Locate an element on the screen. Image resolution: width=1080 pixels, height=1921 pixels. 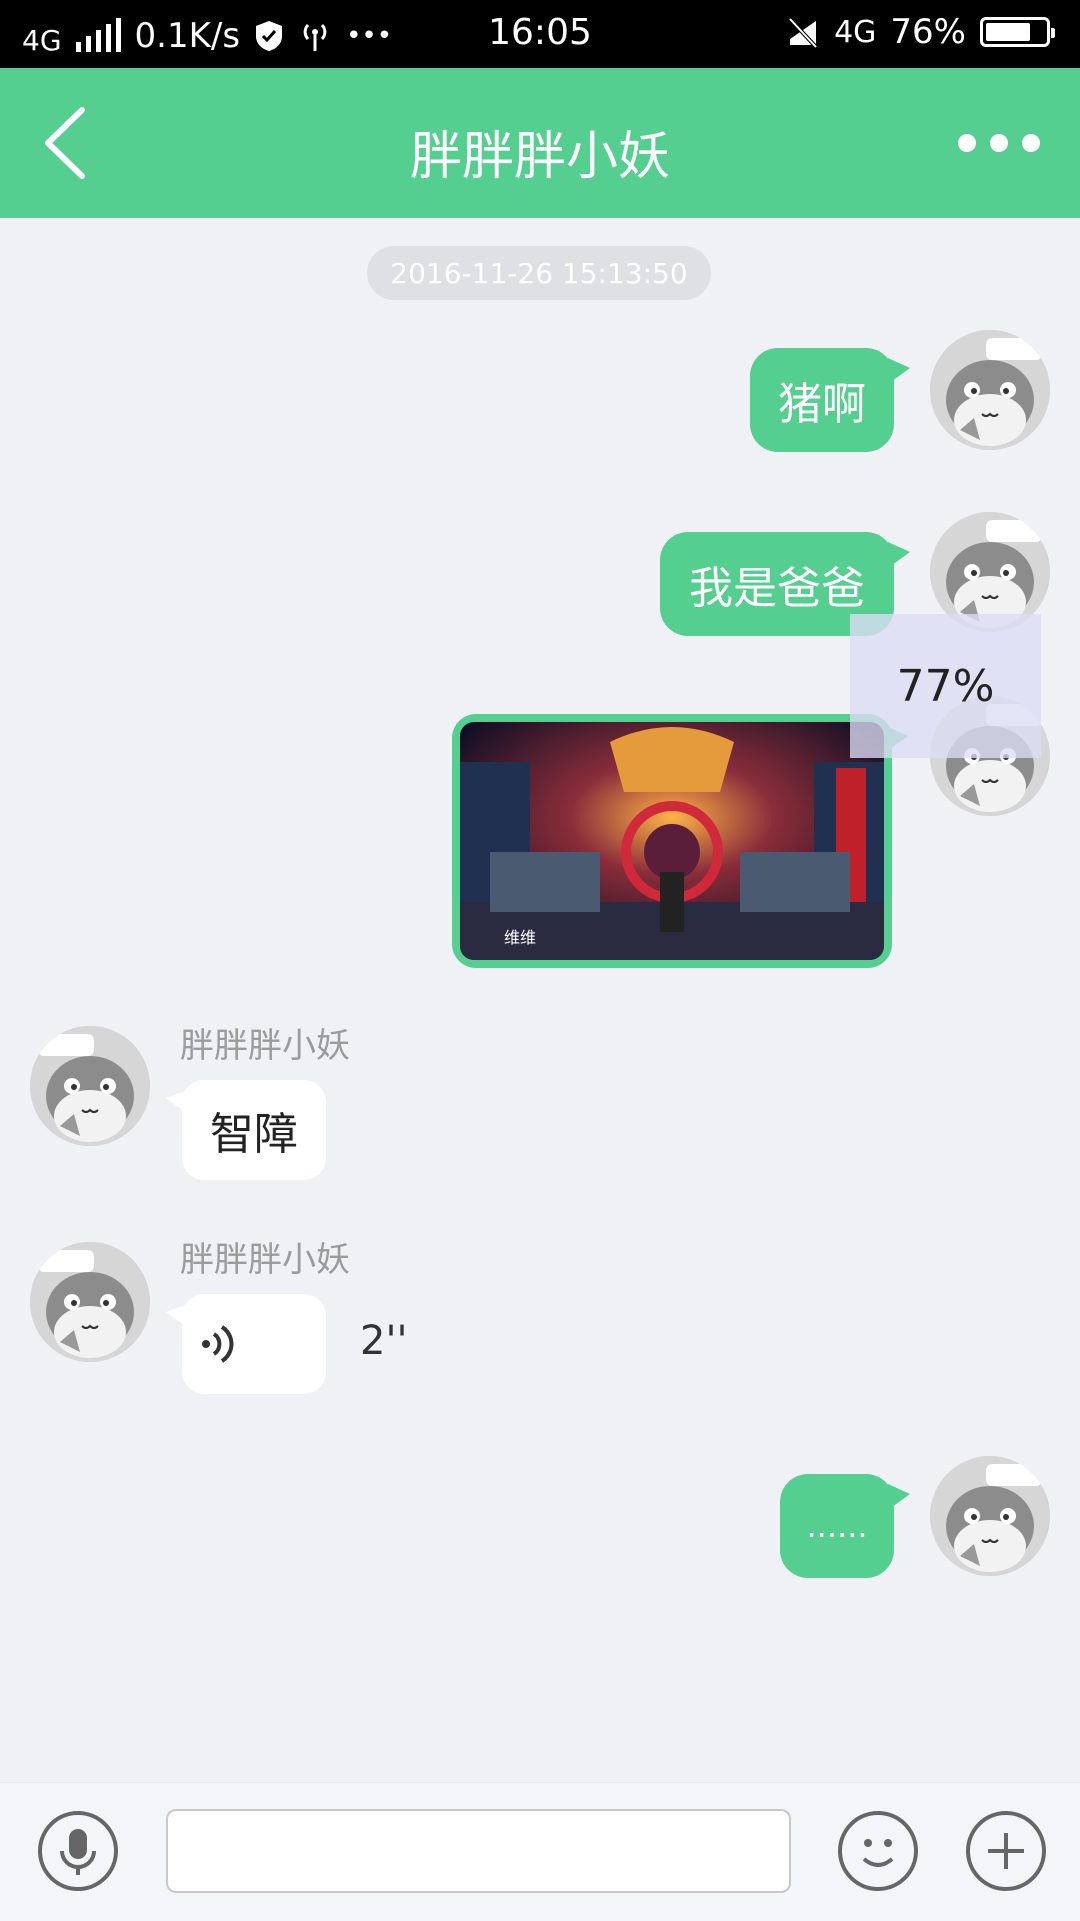
battery-icon is located at coordinates (1017, 32).